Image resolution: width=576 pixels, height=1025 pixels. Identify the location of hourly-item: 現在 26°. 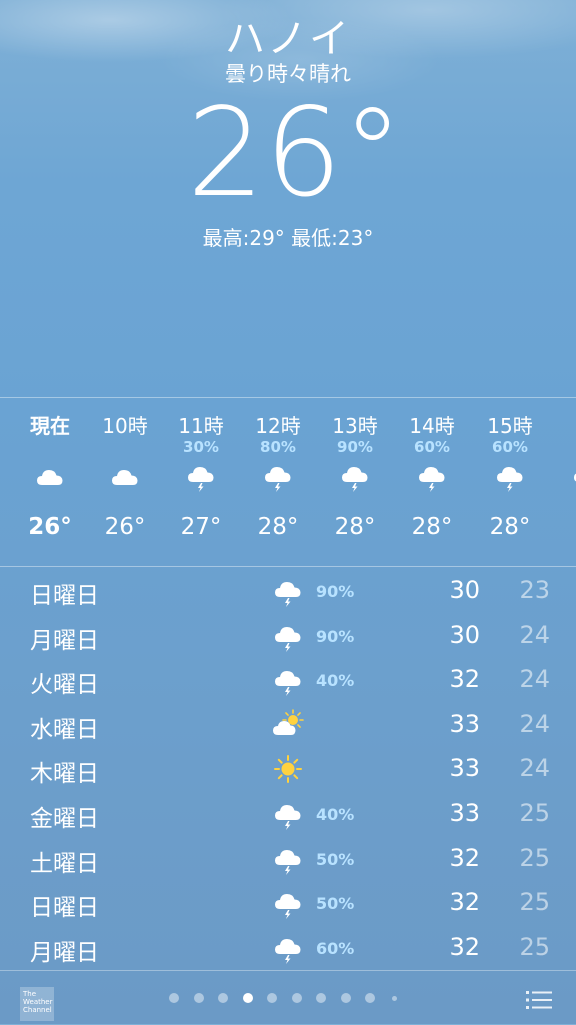
(50, 482).